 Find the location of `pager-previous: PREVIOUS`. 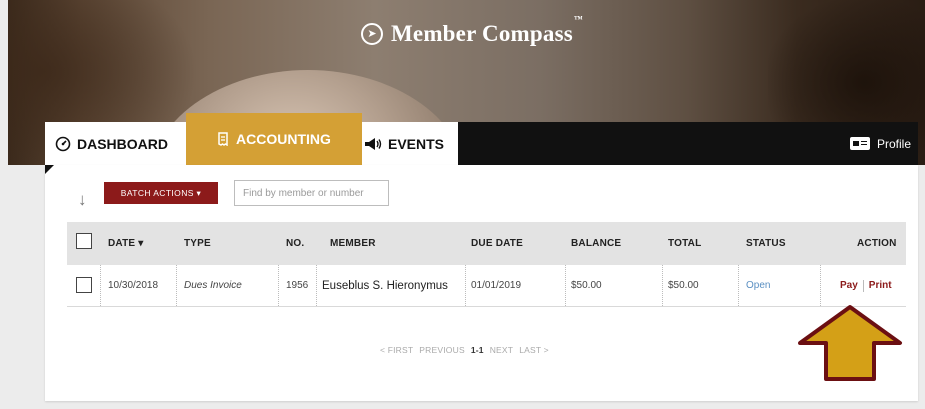

pager-previous: PREVIOUS is located at coordinates (442, 350).